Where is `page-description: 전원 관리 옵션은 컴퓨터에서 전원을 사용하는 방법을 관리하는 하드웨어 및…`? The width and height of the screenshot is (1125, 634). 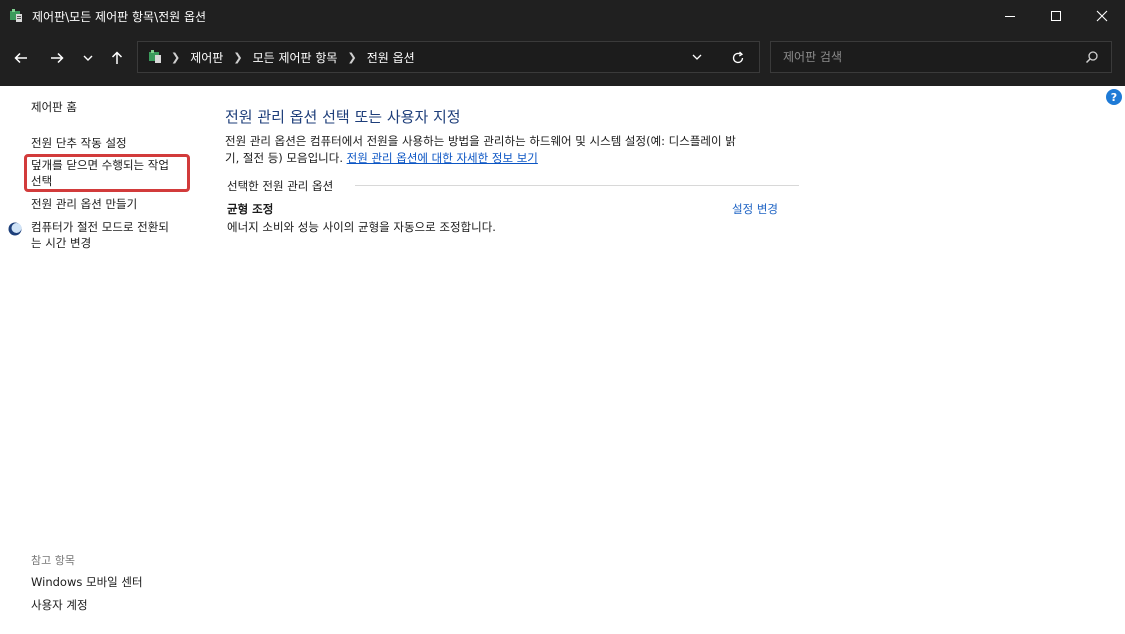 page-description: 전원 관리 옵션은 컴퓨터에서 전원을 사용하는 방법을 관리하는 하드웨어 및… is located at coordinates (515, 150).